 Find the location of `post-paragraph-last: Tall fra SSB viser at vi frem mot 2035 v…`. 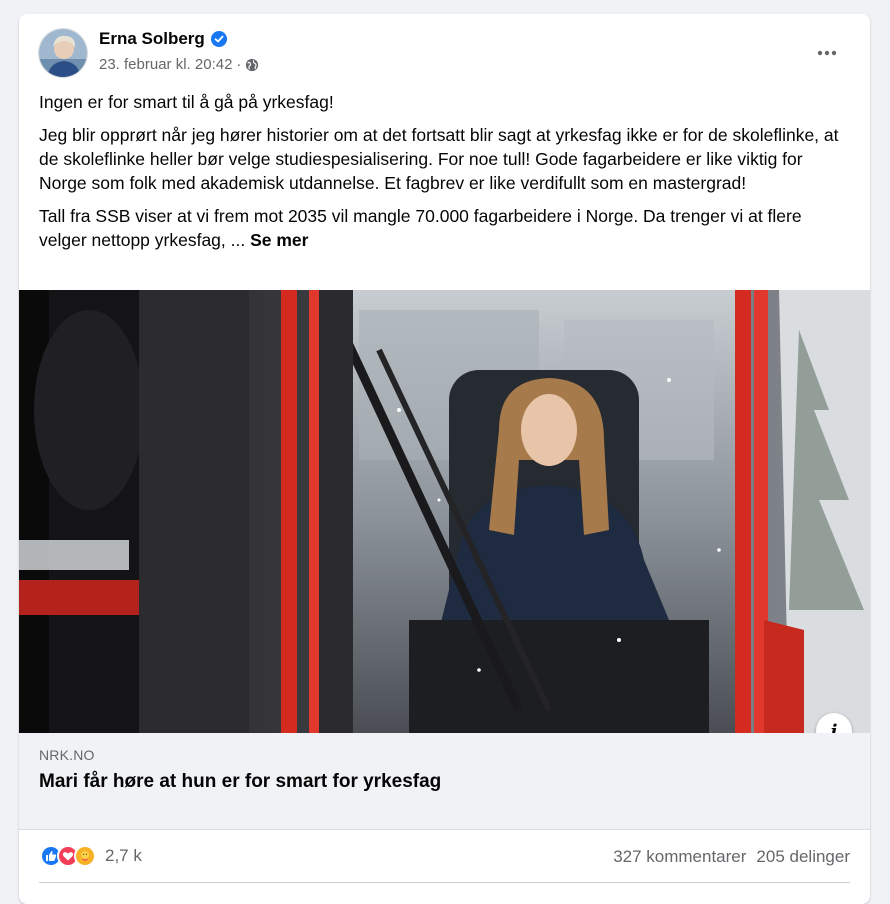

post-paragraph-last: Tall fra SSB viser at vi frem mot 2035 v… is located at coordinates (446, 228).